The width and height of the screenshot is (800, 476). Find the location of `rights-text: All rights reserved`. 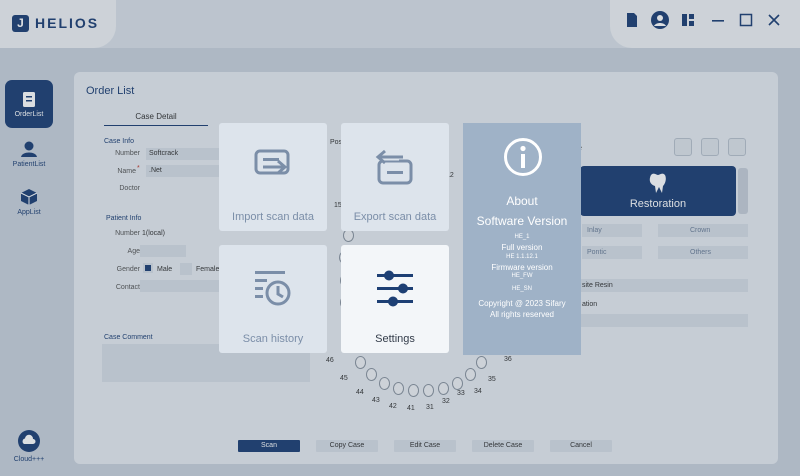

rights-text: All rights reserved is located at coordinates (522, 314).